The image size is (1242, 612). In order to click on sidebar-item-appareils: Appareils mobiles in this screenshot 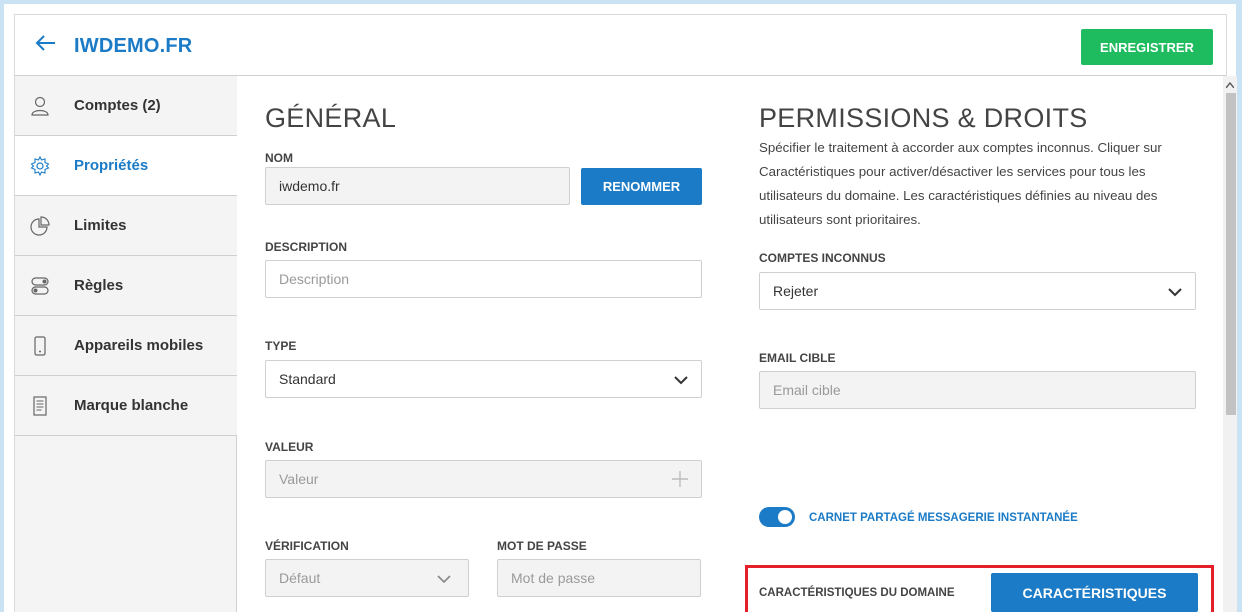, I will do `click(126, 346)`.